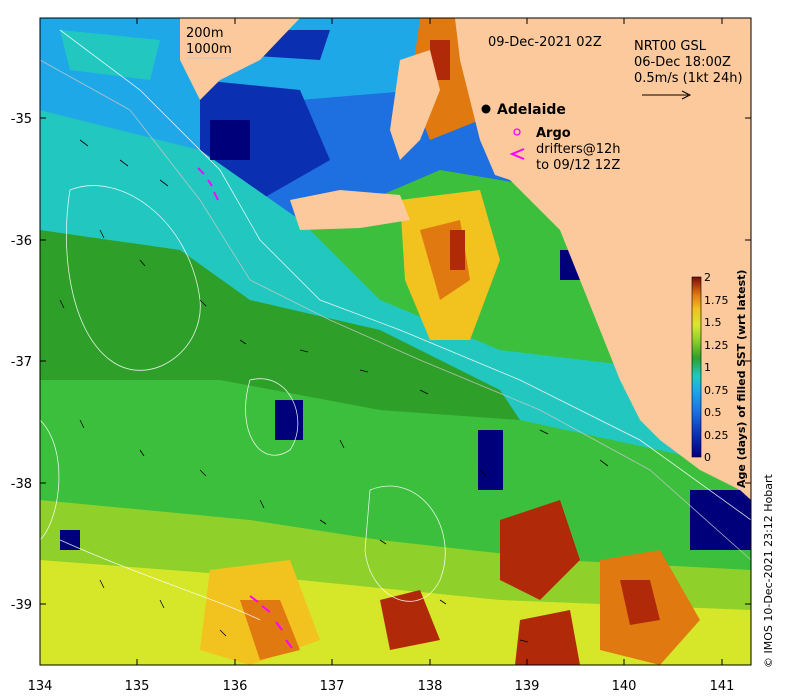  I want to click on colorbar-tick-label: 1.5, so click(713, 322).